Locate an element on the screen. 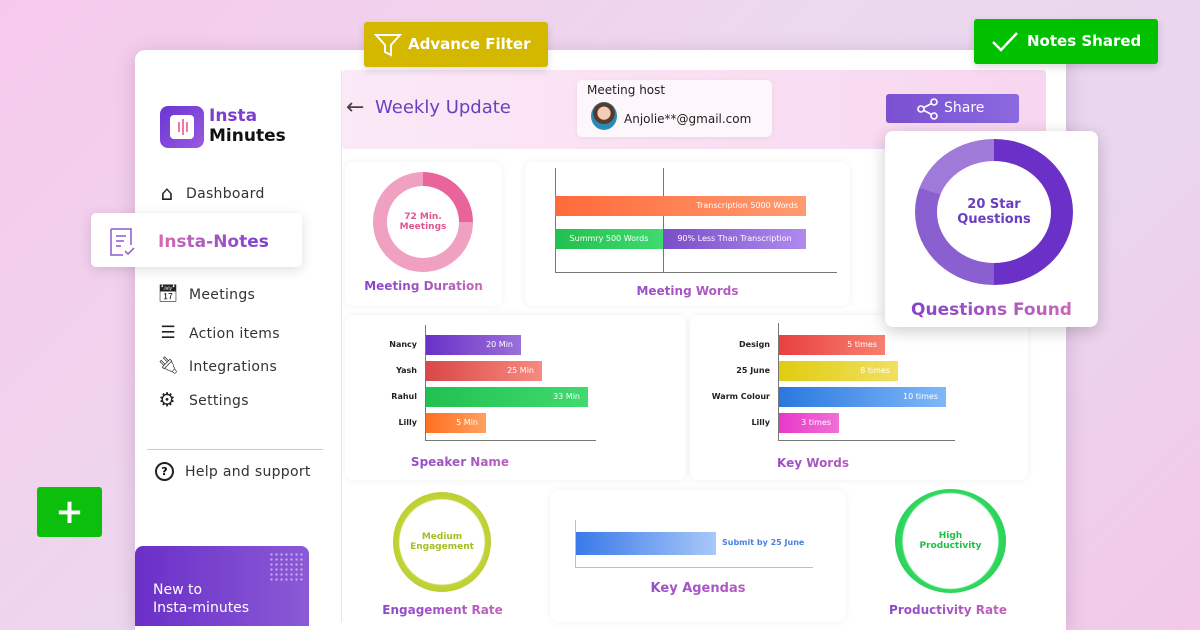  bar: 20 Min is located at coordinates (473, 345).